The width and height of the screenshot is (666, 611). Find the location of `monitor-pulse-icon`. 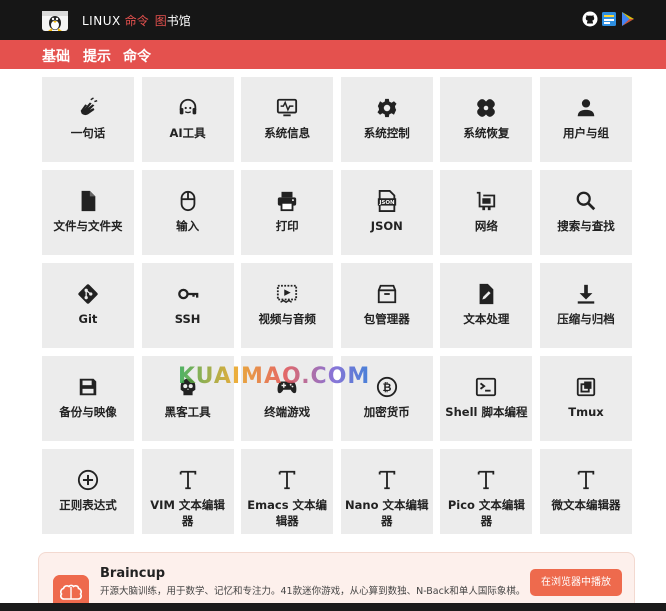

monitor-pulse-icon is located at coordinates (287, 107).